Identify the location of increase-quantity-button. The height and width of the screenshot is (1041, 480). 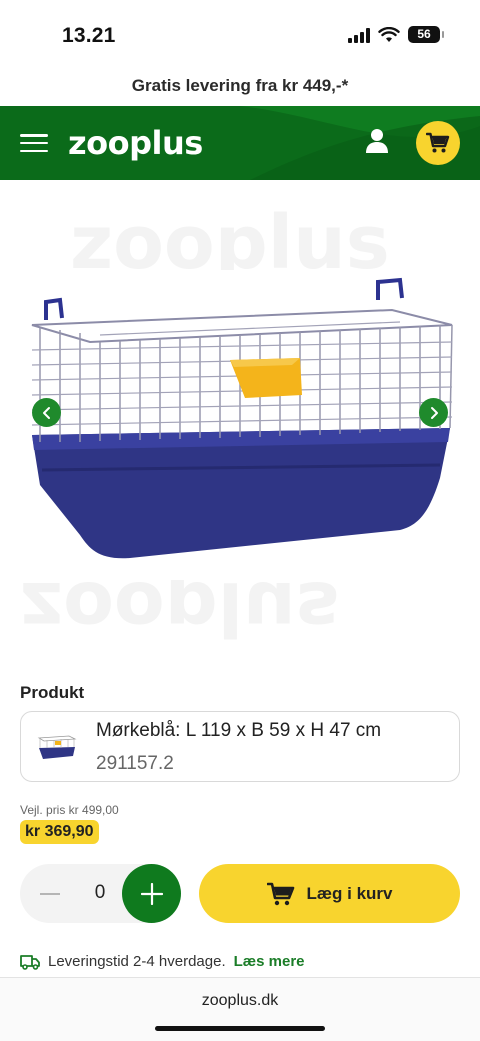
(151, 893).